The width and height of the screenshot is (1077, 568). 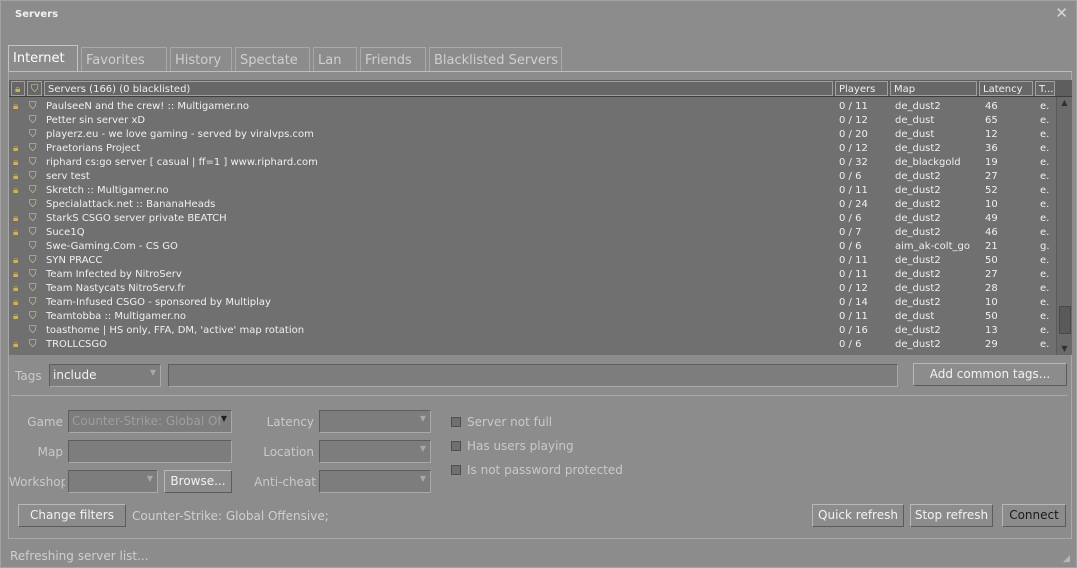 What do you see at coordinates (375, 451) in the screenshot?
I see `location-select: ▼` at bounding box center [375, 451].